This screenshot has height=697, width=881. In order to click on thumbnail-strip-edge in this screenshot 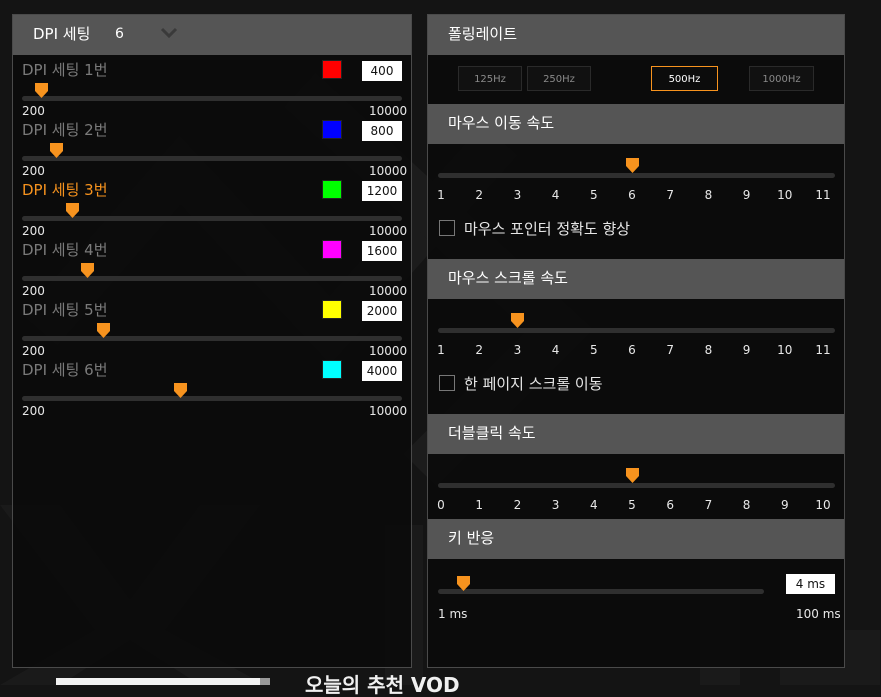, I will do `click(265, 681)`.